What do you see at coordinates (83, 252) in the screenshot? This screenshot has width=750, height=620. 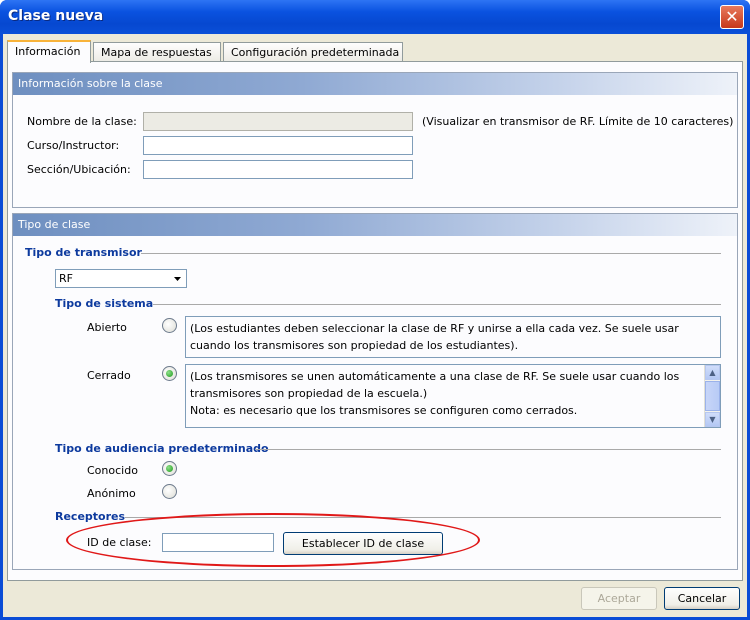 I see `transmitter-type-title: Tipo de transmisor` at bounding box center [83, 252].